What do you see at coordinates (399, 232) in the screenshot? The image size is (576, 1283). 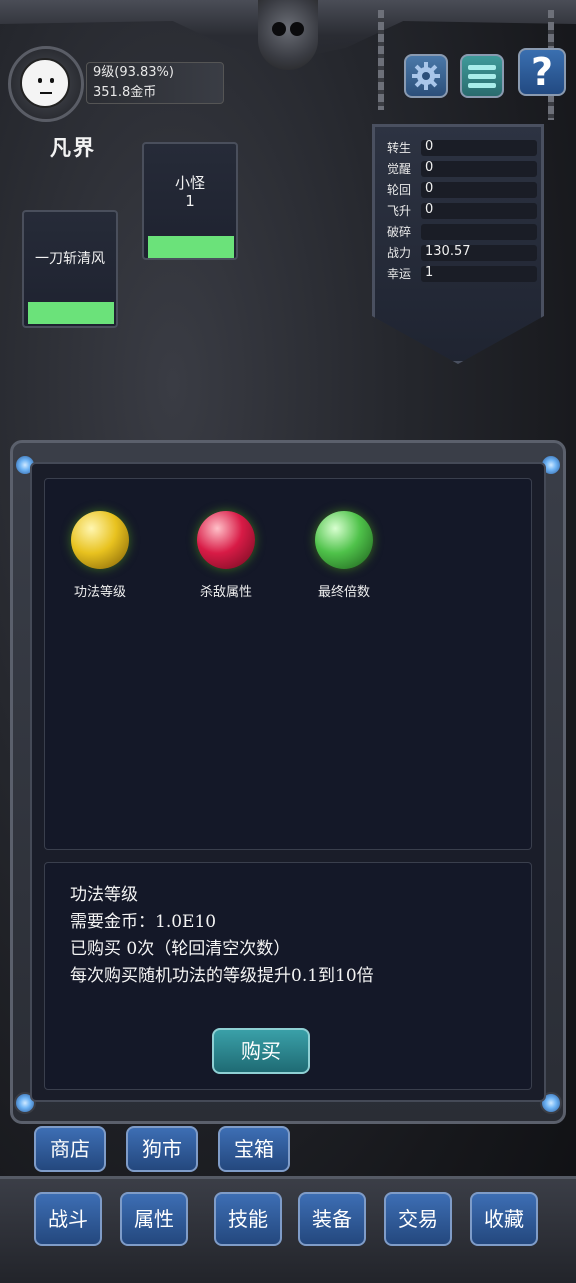 I see `stat-label: 破碎` at bounding box center [399, 232].